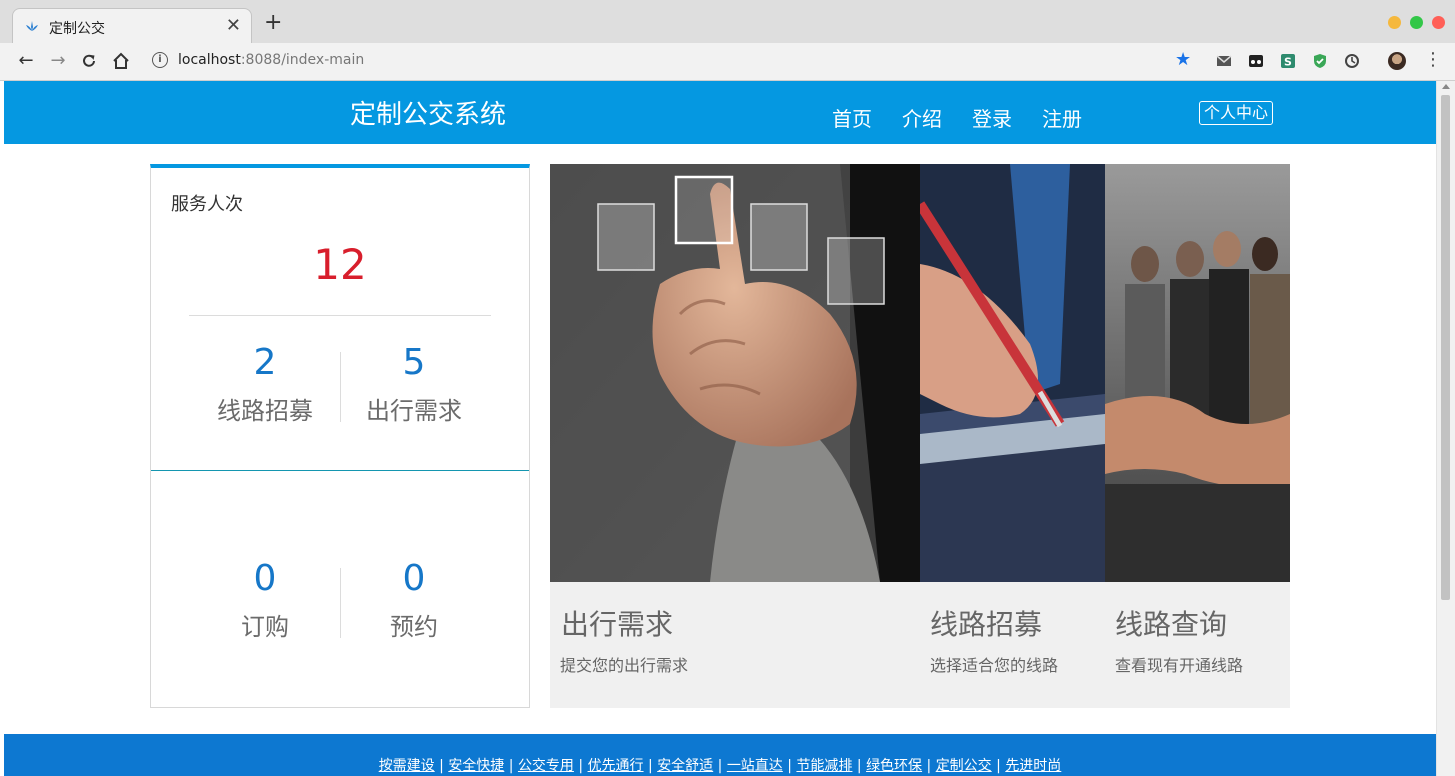 The width and height of the screenshot is (1455, 776). Describe the element at coordinates (922, 117) in the screenshot. I see `nav-intro: 介绍` at that location.